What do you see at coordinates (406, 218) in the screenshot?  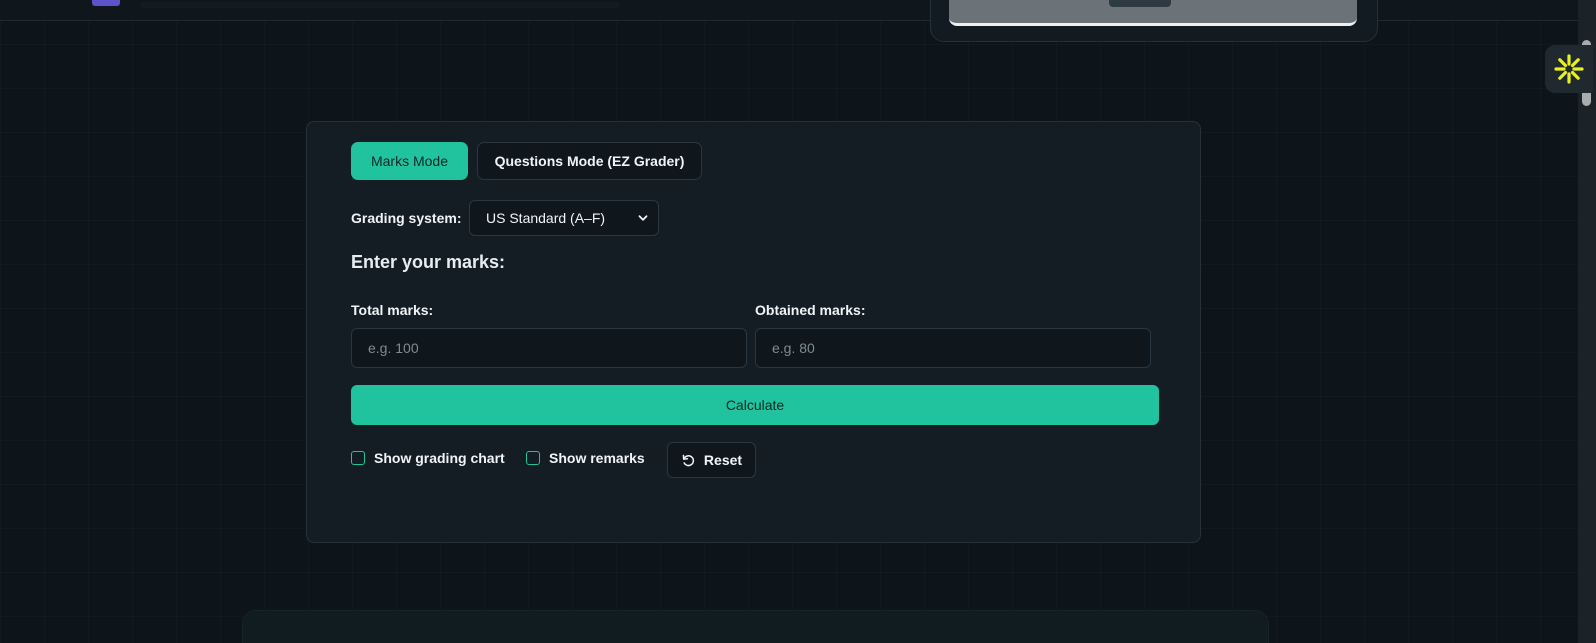 I see `grading-system-label: Grading system:` at bounding box center [406, 218].